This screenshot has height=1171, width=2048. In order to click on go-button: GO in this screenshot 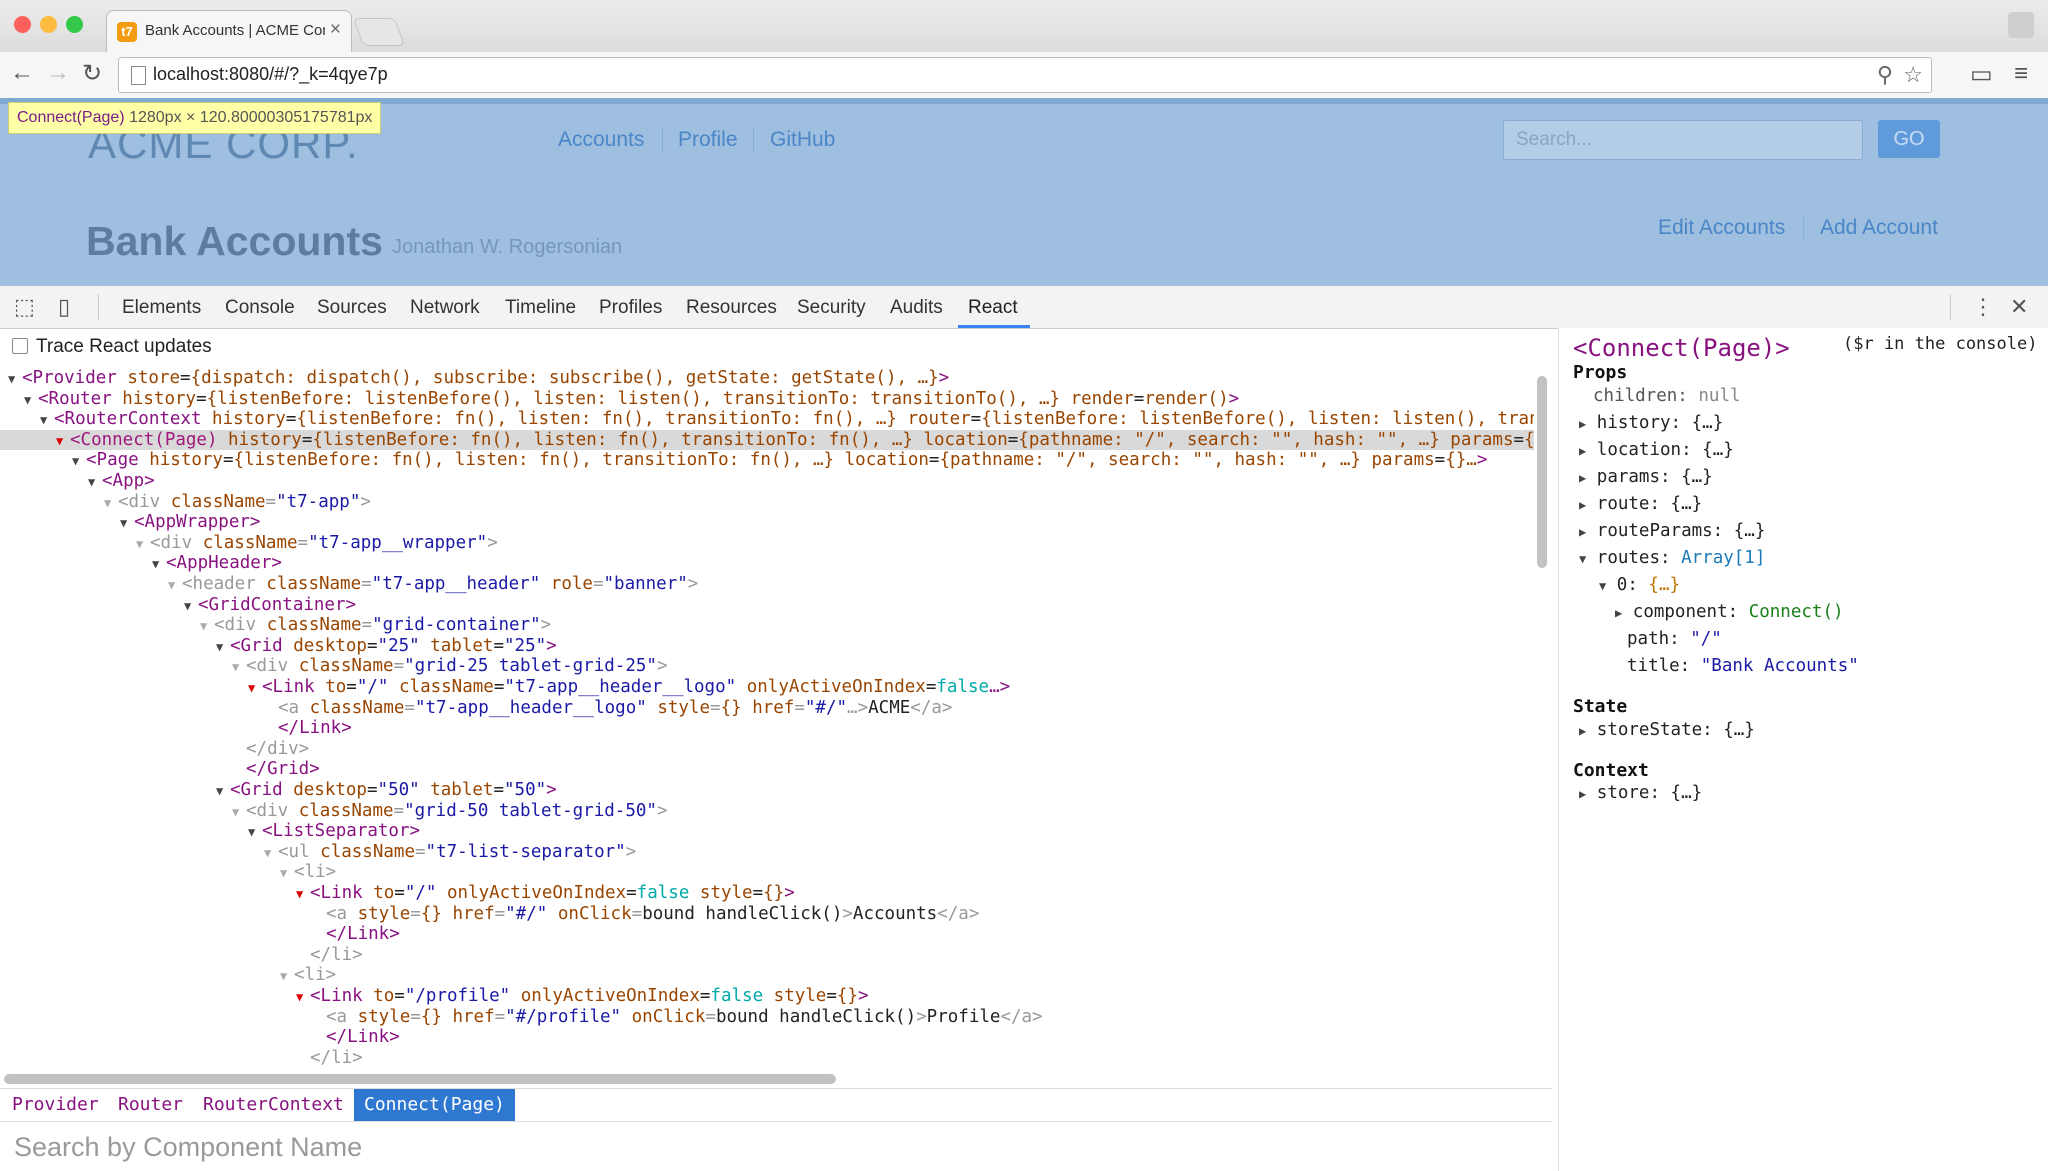, I will do `click(1909, 139)`.